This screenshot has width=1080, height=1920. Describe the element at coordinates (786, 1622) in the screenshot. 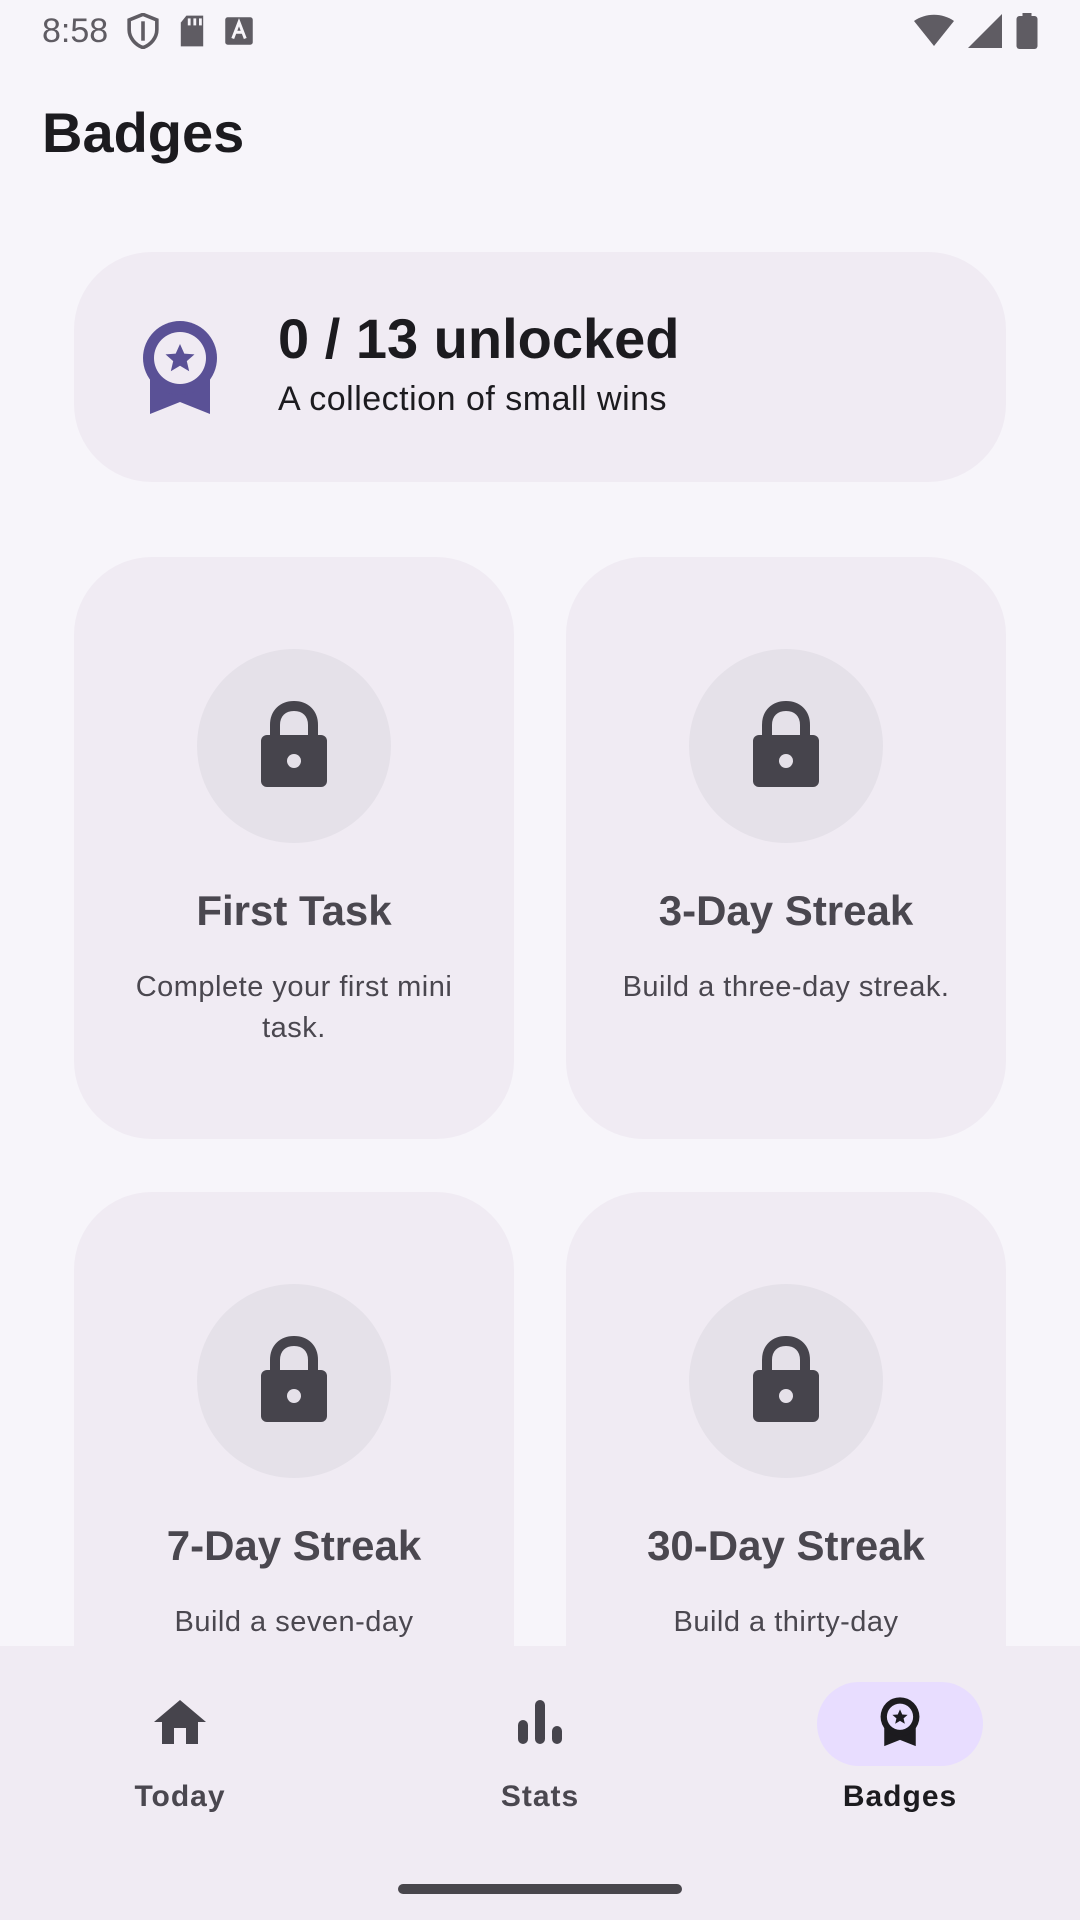

I see `badge-description: Build a thirty-day` at that location.